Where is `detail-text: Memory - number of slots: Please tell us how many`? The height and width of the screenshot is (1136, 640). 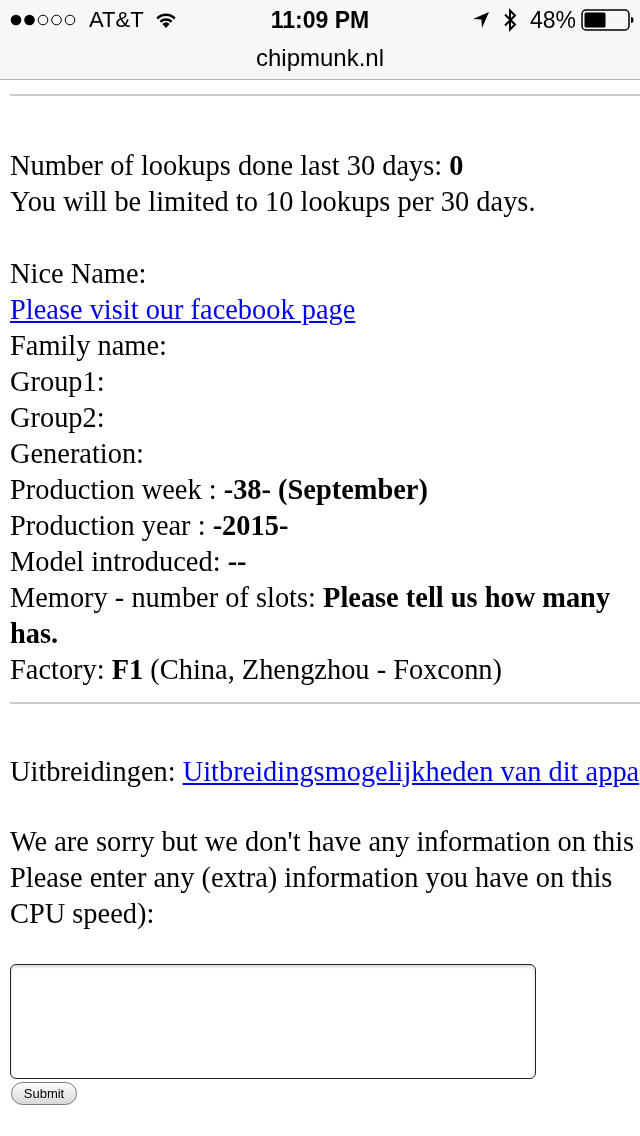
detail-text: Memory - number of slots: Please tell us how many is located at coordinates (311, 598).